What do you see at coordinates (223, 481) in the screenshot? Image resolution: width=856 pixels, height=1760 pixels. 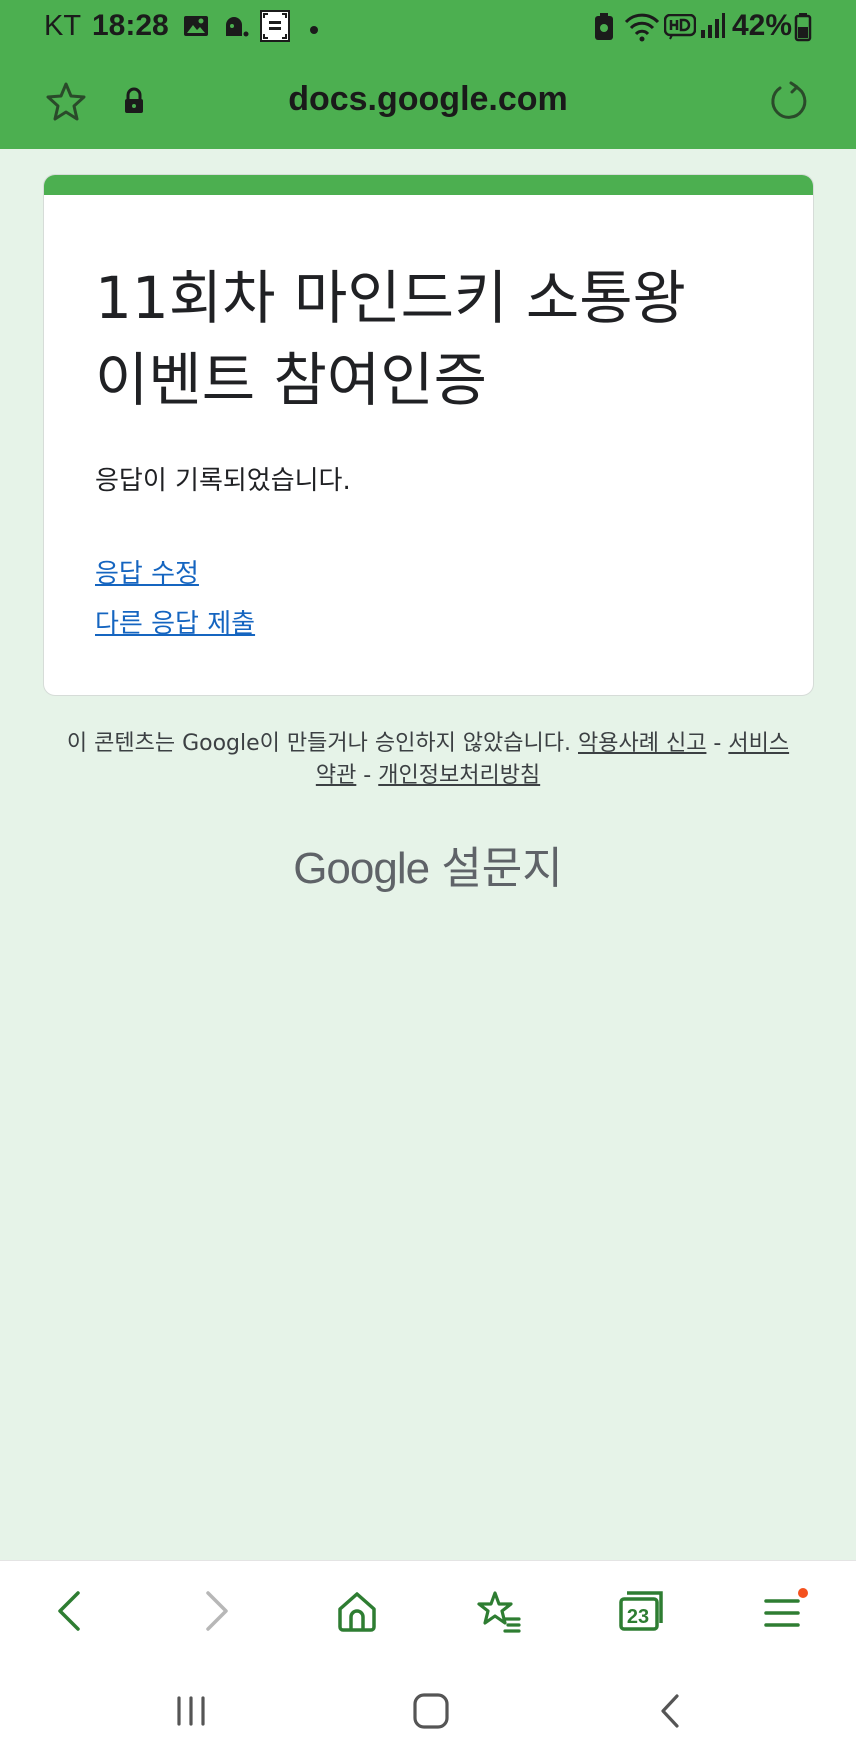 I see `response-recorded-message: 응답이 기록되었습니다.` at bounding box center [223, 481].